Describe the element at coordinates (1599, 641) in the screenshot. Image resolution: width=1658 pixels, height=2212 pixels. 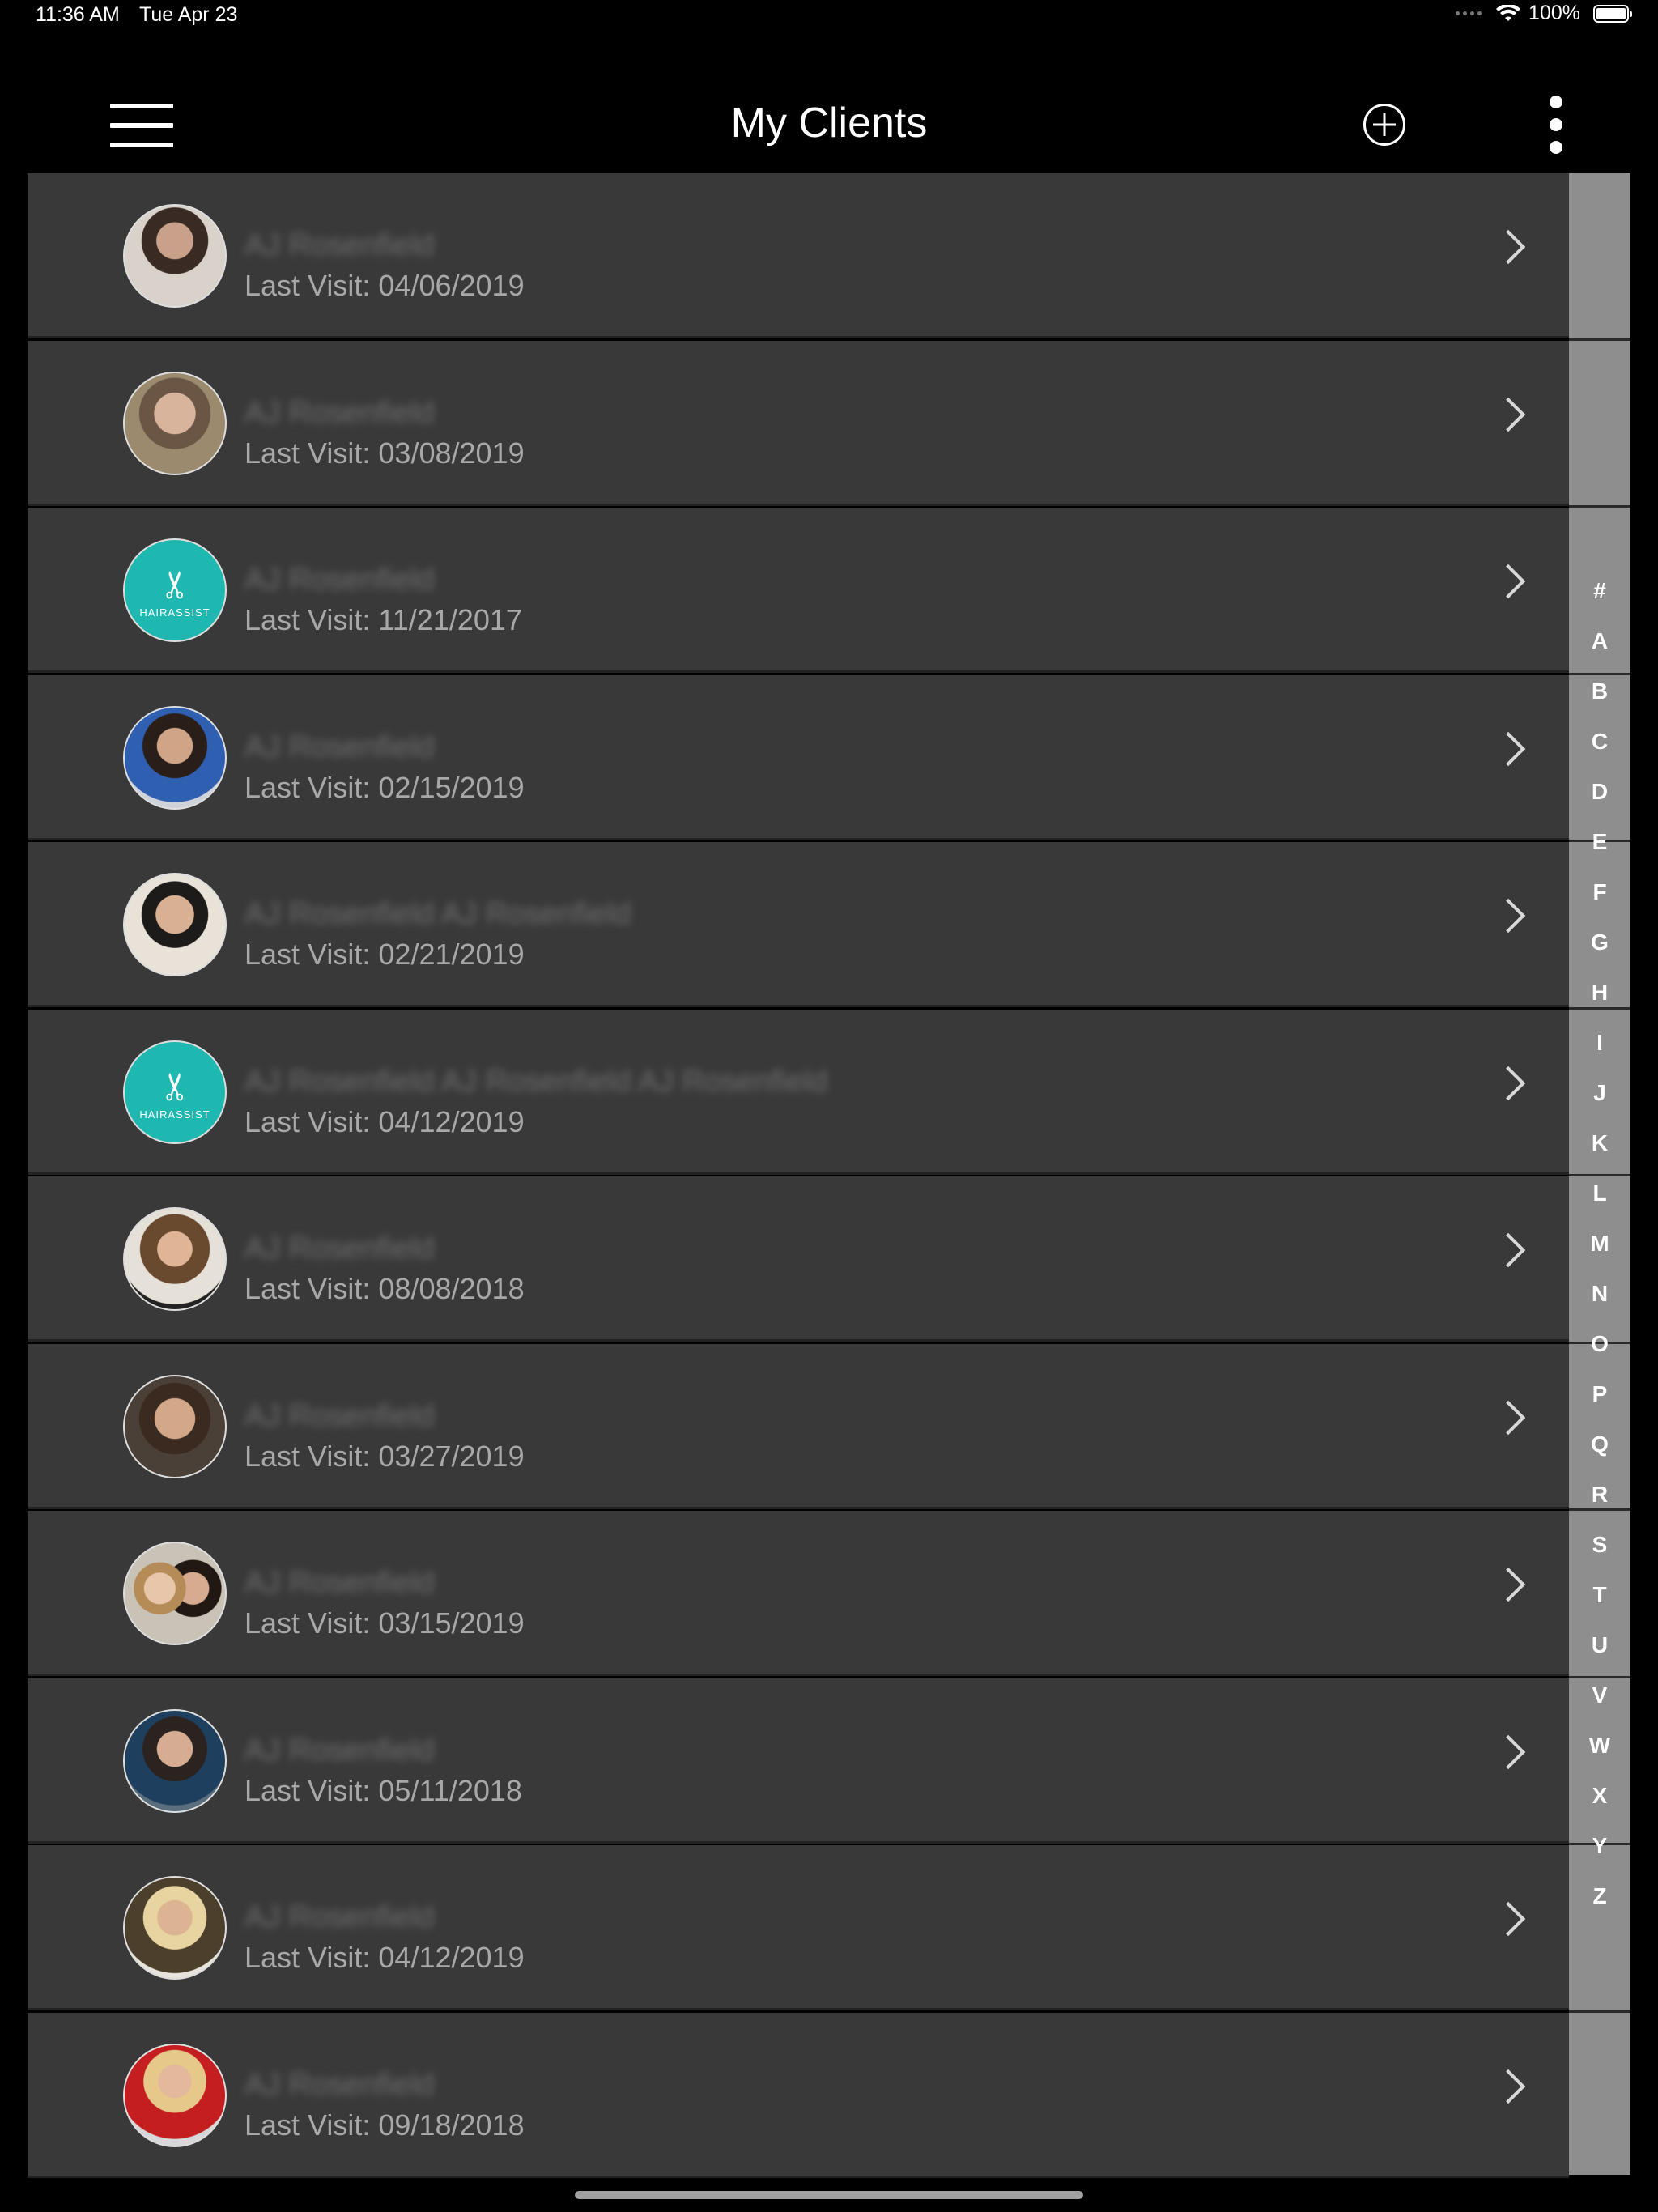
I see `index-letter: A` at that location.